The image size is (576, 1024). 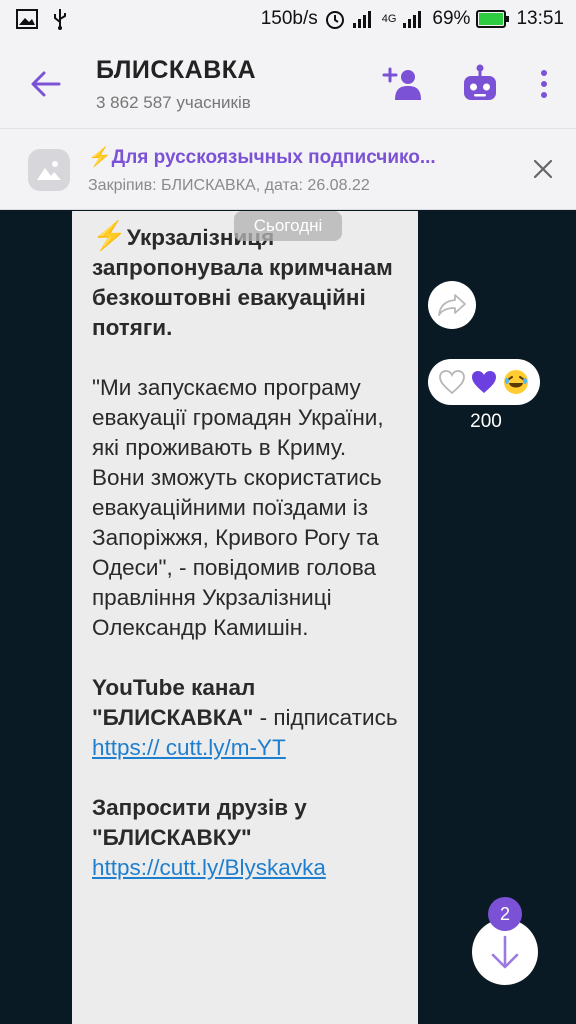 What do you see at coordinates (27, 19) in the screenshot?
I see `gallery-icon` at bounding box center [27, 19].